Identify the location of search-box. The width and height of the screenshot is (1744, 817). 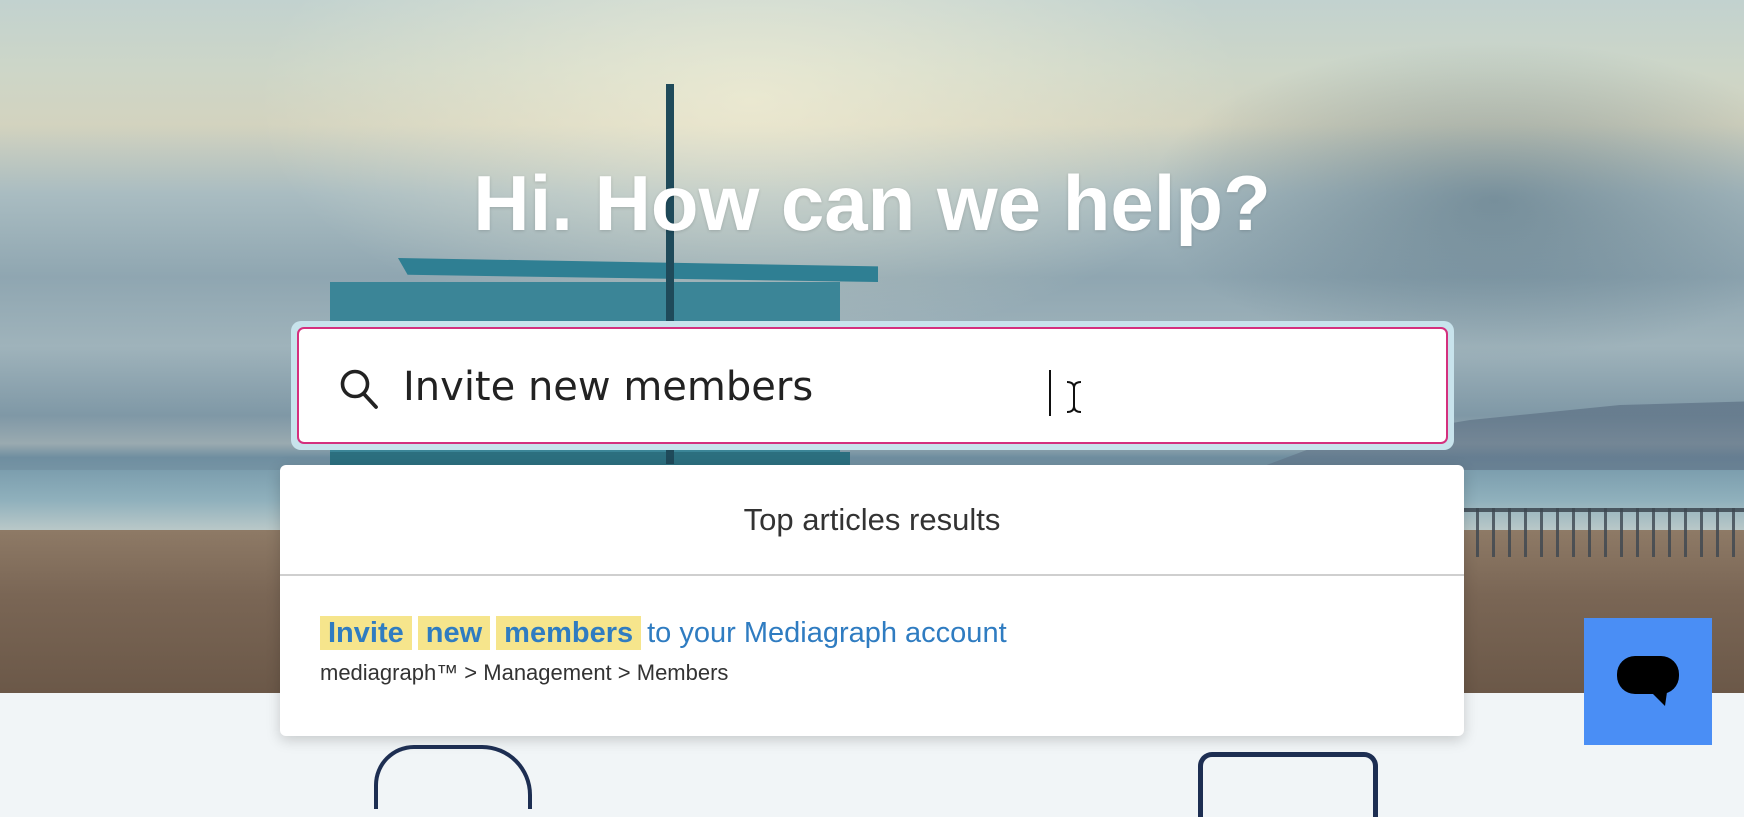
(872, 385).